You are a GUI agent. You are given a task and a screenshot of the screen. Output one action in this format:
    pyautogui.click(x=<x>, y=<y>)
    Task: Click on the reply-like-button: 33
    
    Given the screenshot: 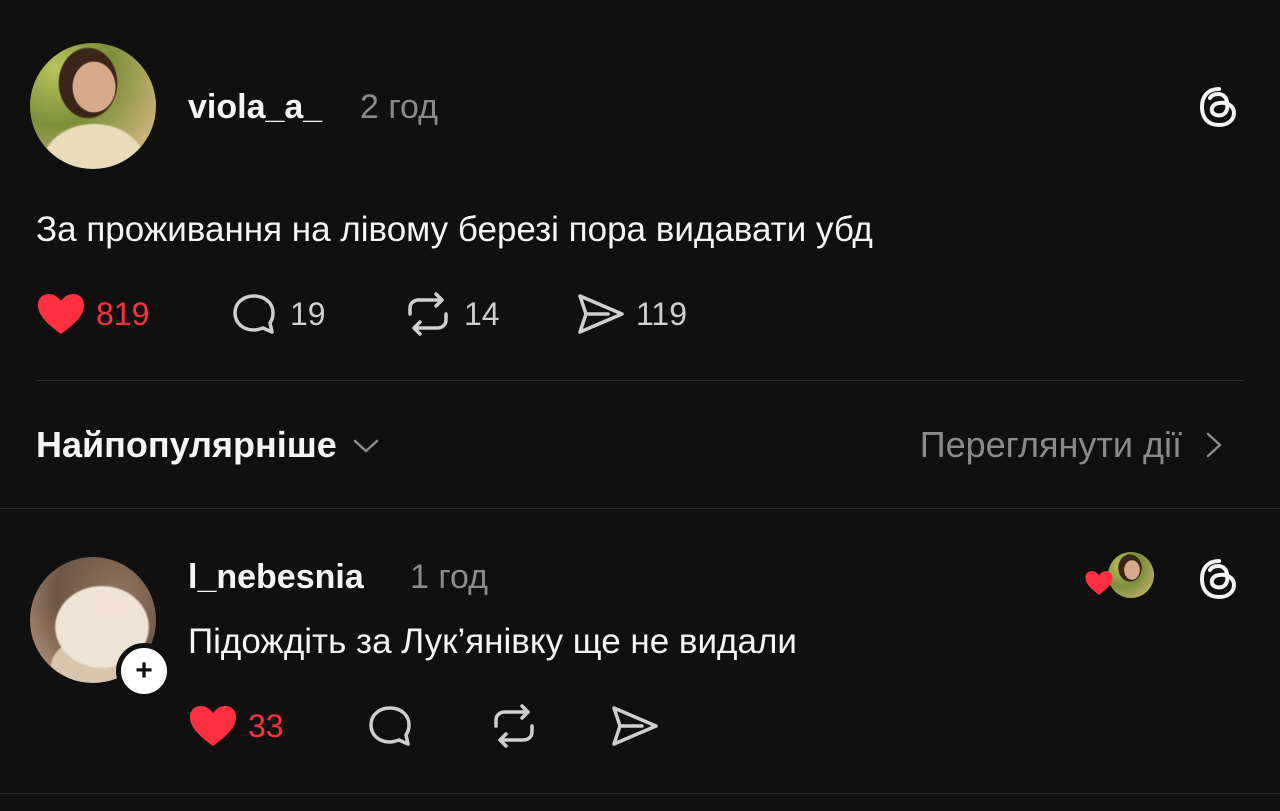 What is the action you would take?
    pyautogui.click(x=236, y=726)
    